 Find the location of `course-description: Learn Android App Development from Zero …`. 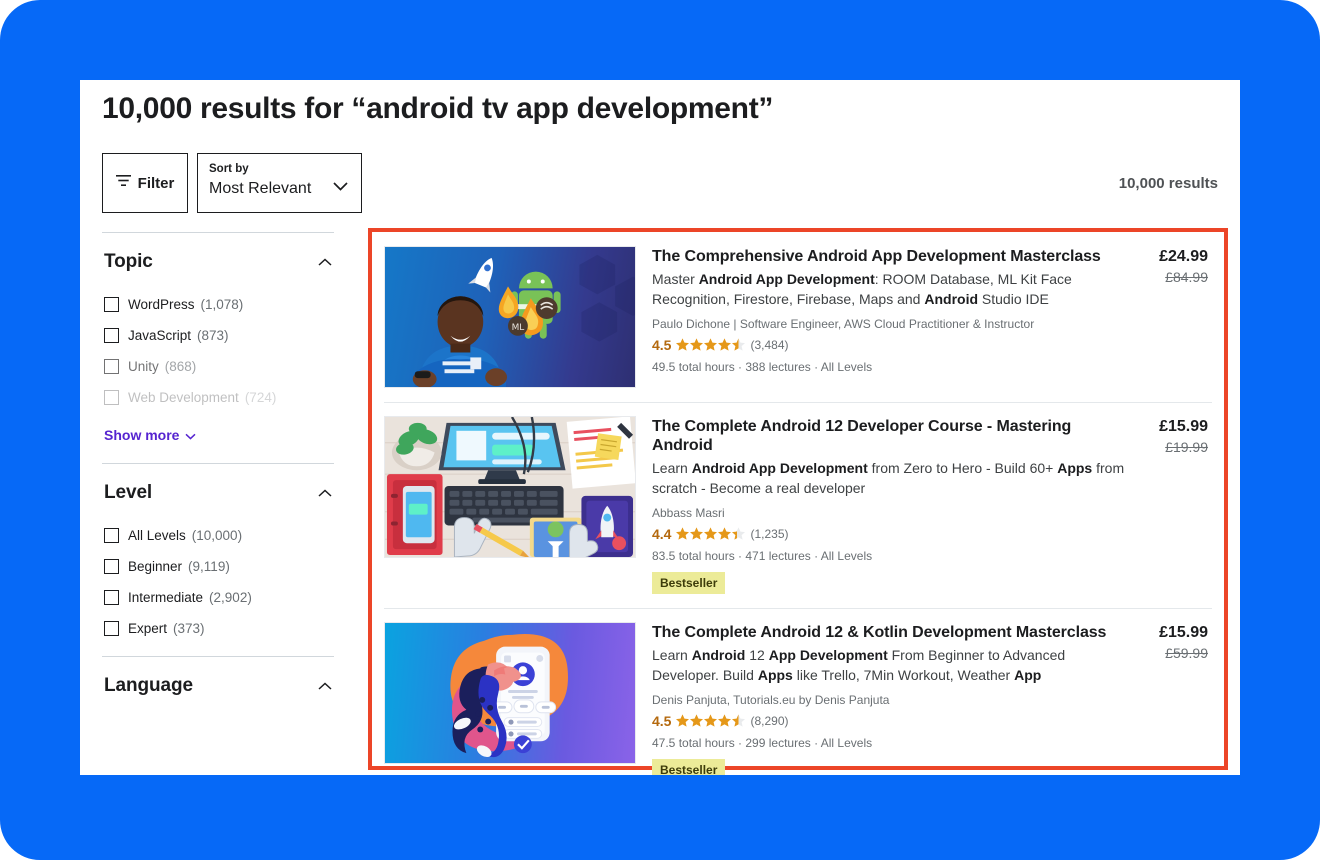

course-description: Learn Android App Development from Zero … is located at coordinates (888, 478).